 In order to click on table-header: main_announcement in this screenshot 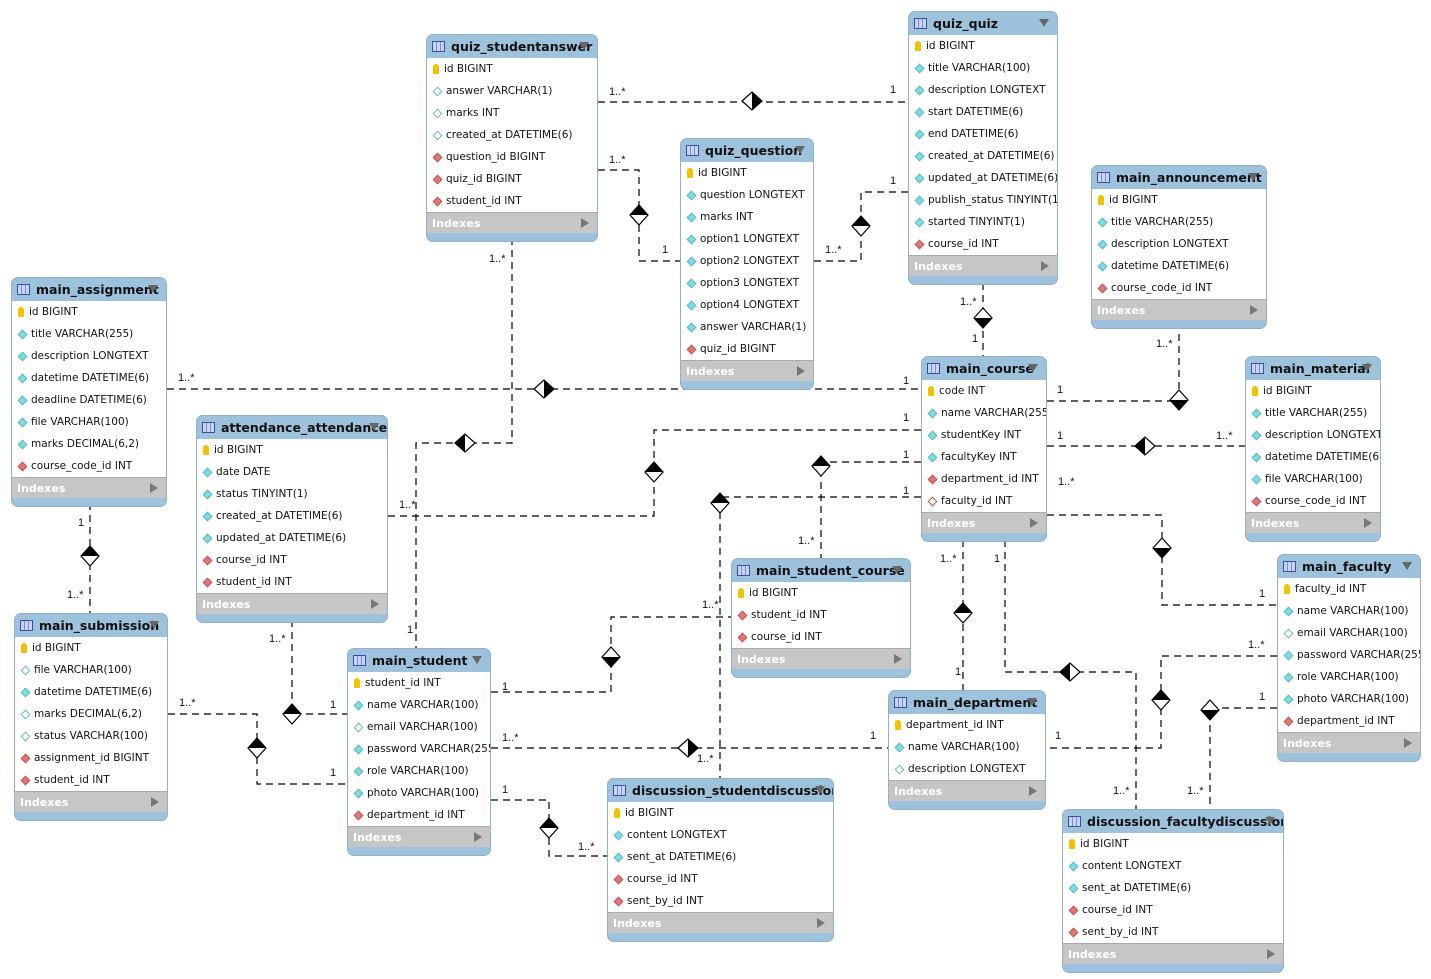, I will do `click(1179, 177)`.